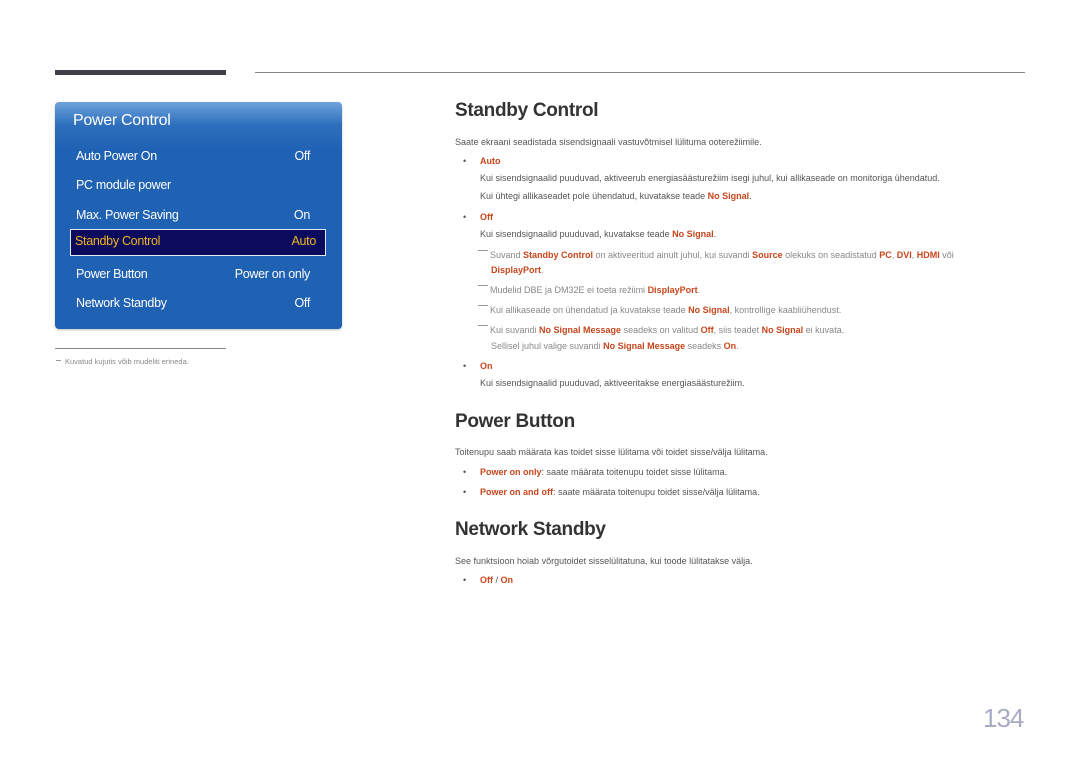  Describe the element at coordinates (303, 241) in the screenshot. I see `menu-item-value: Auto` at that location.